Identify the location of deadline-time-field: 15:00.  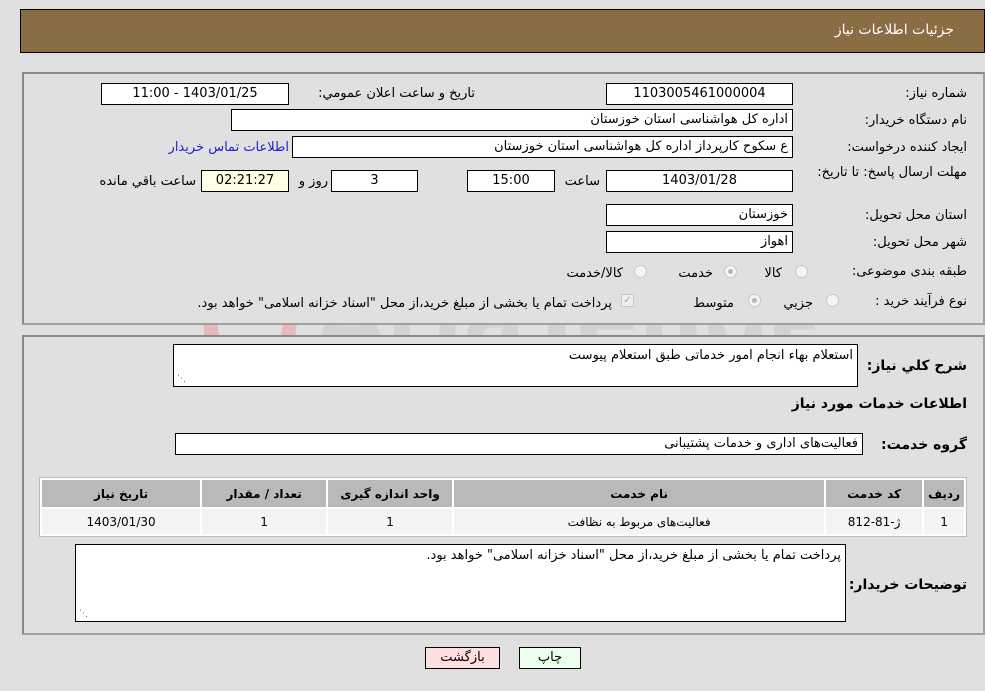
(511, 181).